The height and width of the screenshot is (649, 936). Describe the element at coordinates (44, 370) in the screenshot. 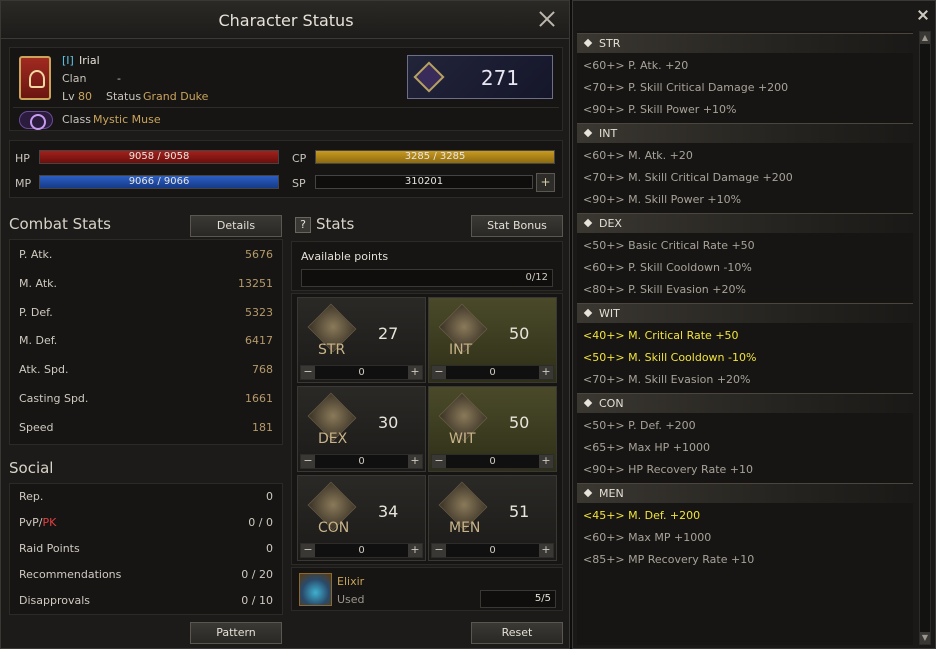

I see `stat-name: Atk. Spd.` at that location.